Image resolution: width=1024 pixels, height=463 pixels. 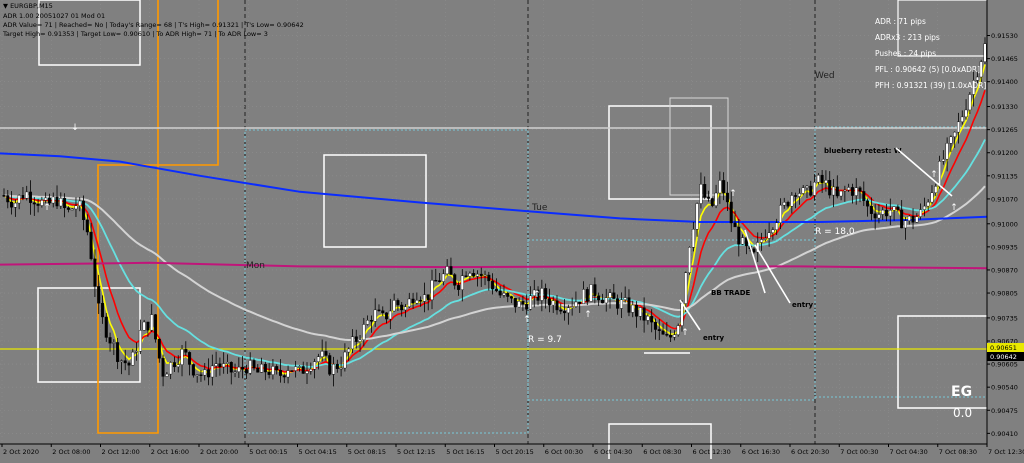 What do you see at coordinates (21, 452) in the screenshot?
I see `time-tick-label: 2 Oct 2020` at bounding box center [21, 452].